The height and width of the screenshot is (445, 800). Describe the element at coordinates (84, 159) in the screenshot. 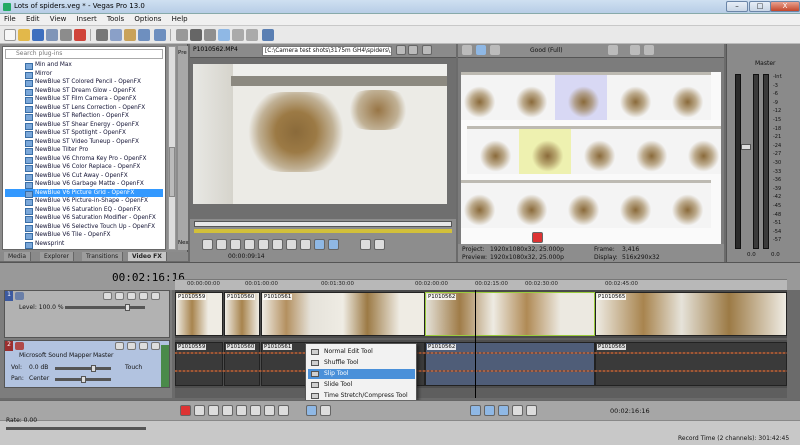

I see `fx-list-item: NewBlue V6 Chroma Key Pro - OpenFX` at that location.